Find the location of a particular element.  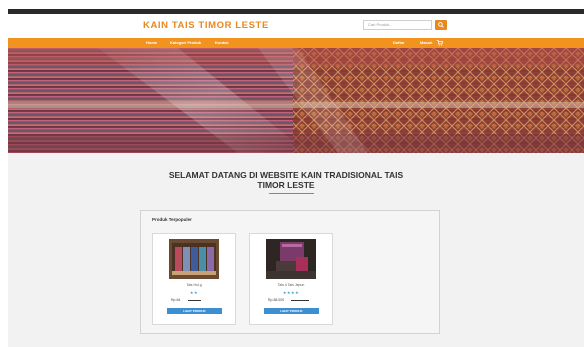

search-button is located at coordinates (441, 25).